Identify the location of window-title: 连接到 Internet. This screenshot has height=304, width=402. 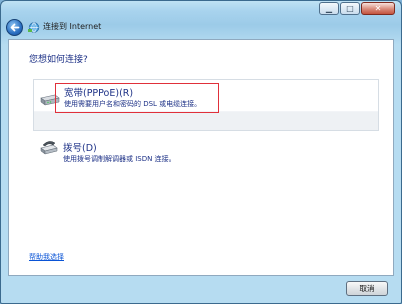
(72, 26).